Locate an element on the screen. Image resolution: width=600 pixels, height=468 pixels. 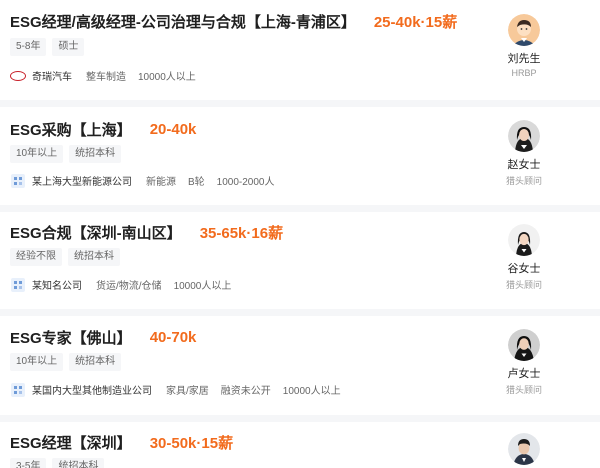
job-title: ESG经理/高级经理-公司治理与合规【上海-青浦区】 is located at coordinates (183, 21).